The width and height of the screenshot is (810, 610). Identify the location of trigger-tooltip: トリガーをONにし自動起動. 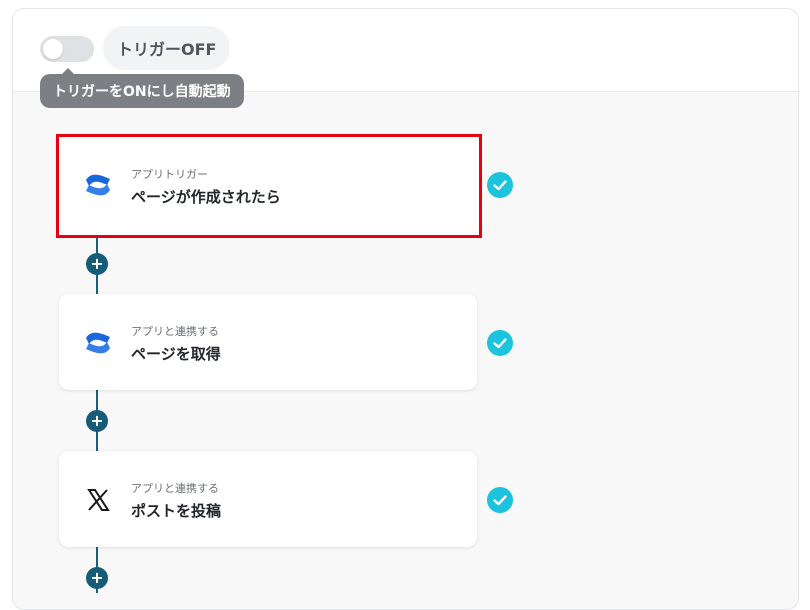
(142, 88).